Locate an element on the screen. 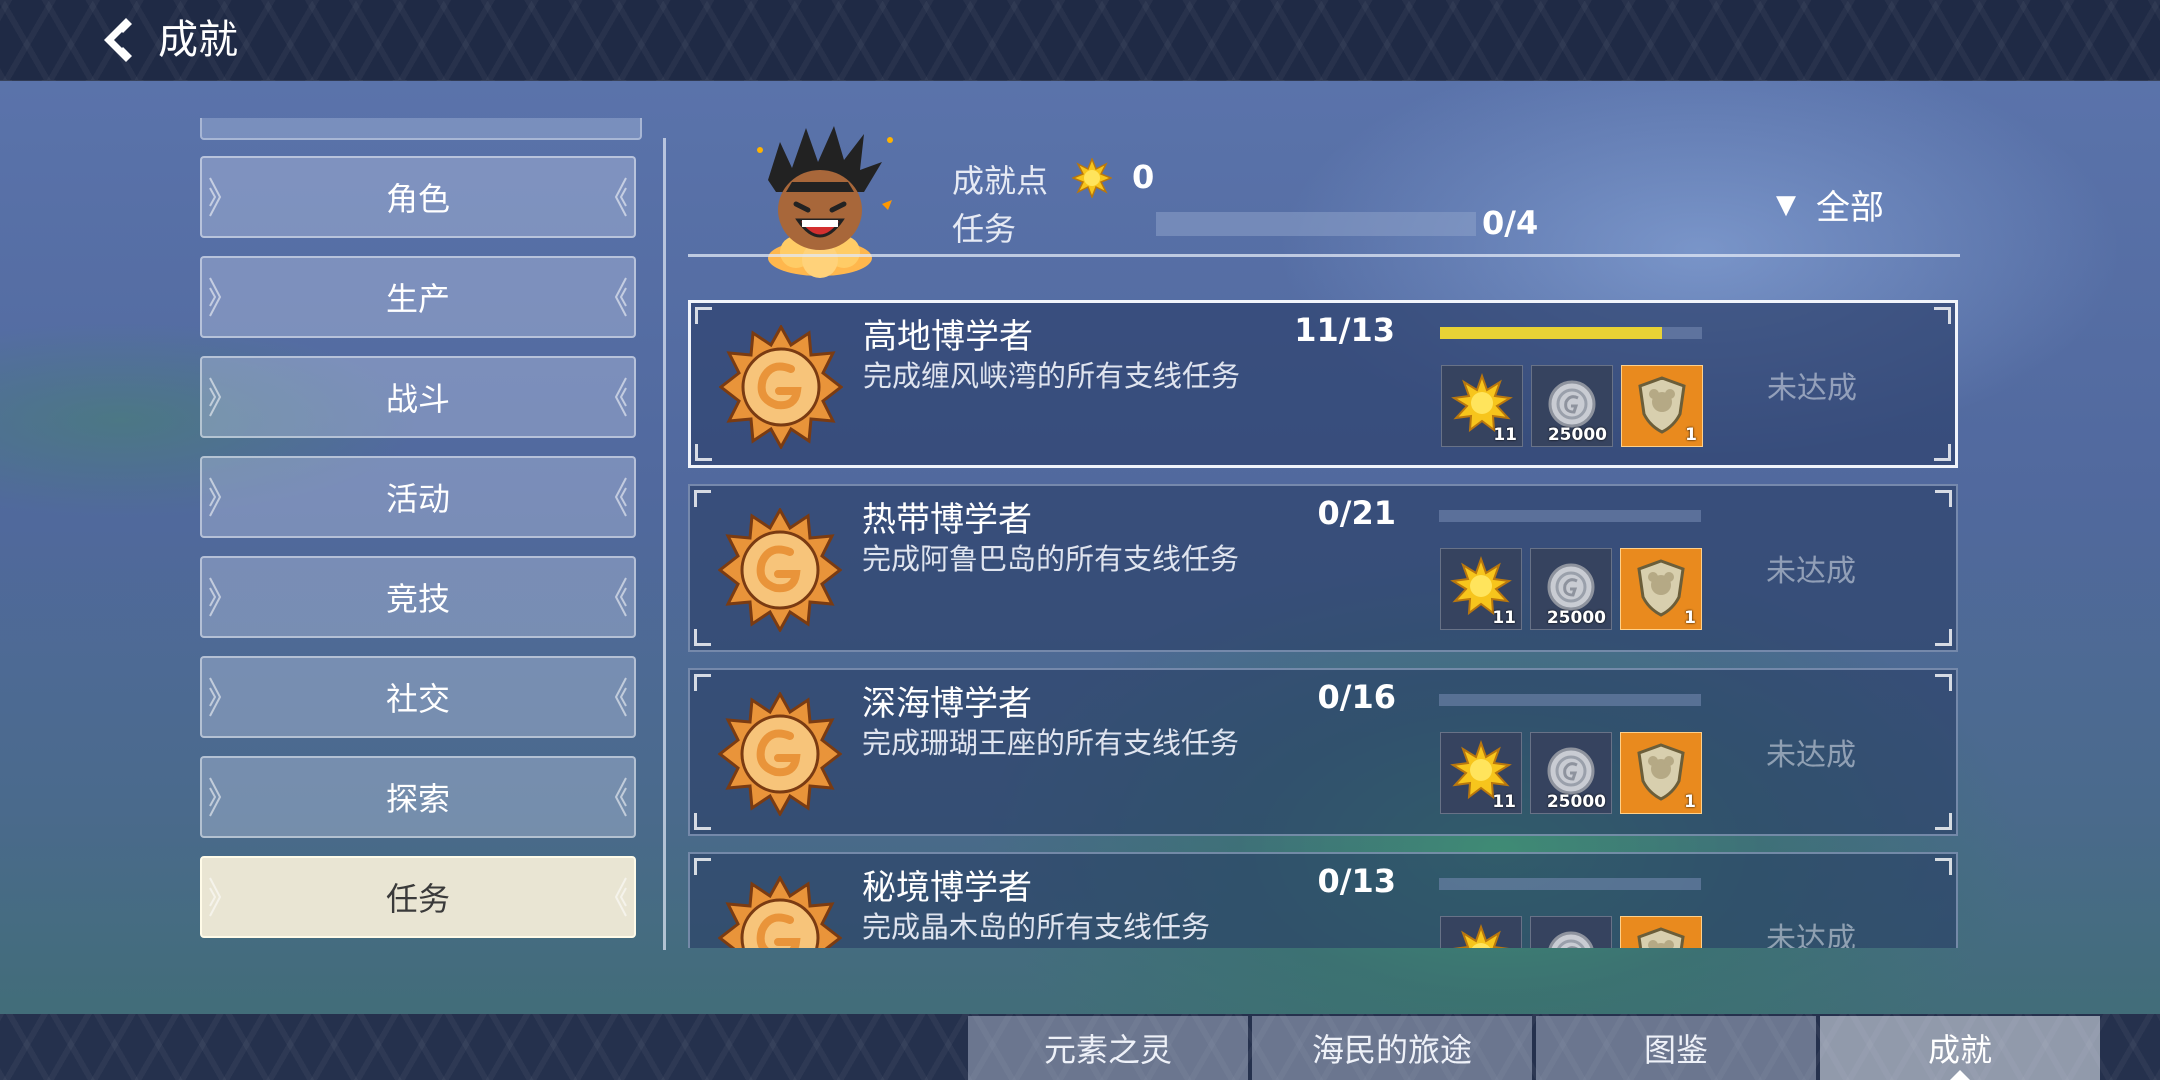 This screenshot has width=2160, height=1080. achievement-progress-fill is located at coordinates (1551, 333).